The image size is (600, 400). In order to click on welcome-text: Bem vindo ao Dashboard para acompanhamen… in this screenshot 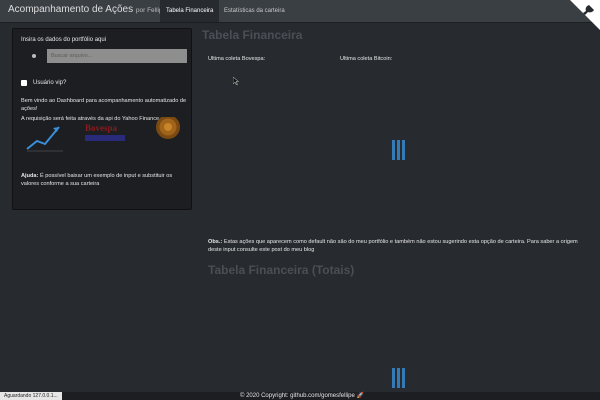, I will do `click(104, 105)`.